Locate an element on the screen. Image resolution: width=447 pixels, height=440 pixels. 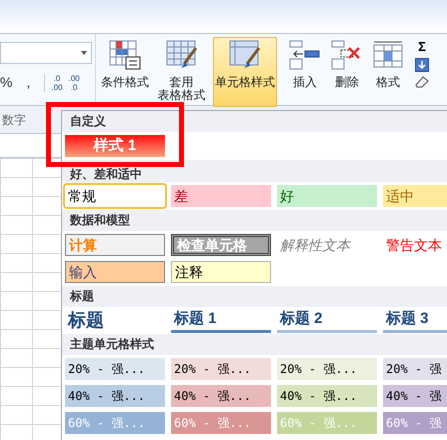
ribbon-button: 插入 is located at coordinates (305, 63).